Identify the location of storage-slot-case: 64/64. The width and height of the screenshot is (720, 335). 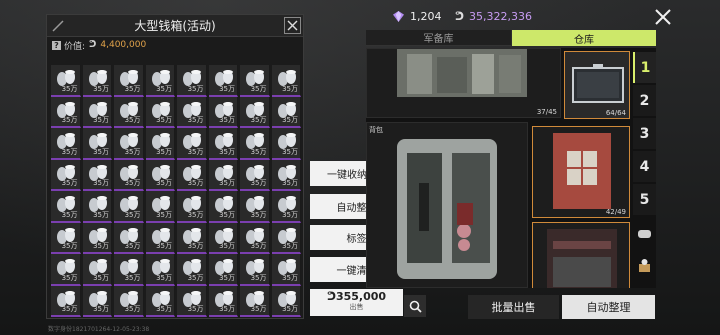
(597, 85).